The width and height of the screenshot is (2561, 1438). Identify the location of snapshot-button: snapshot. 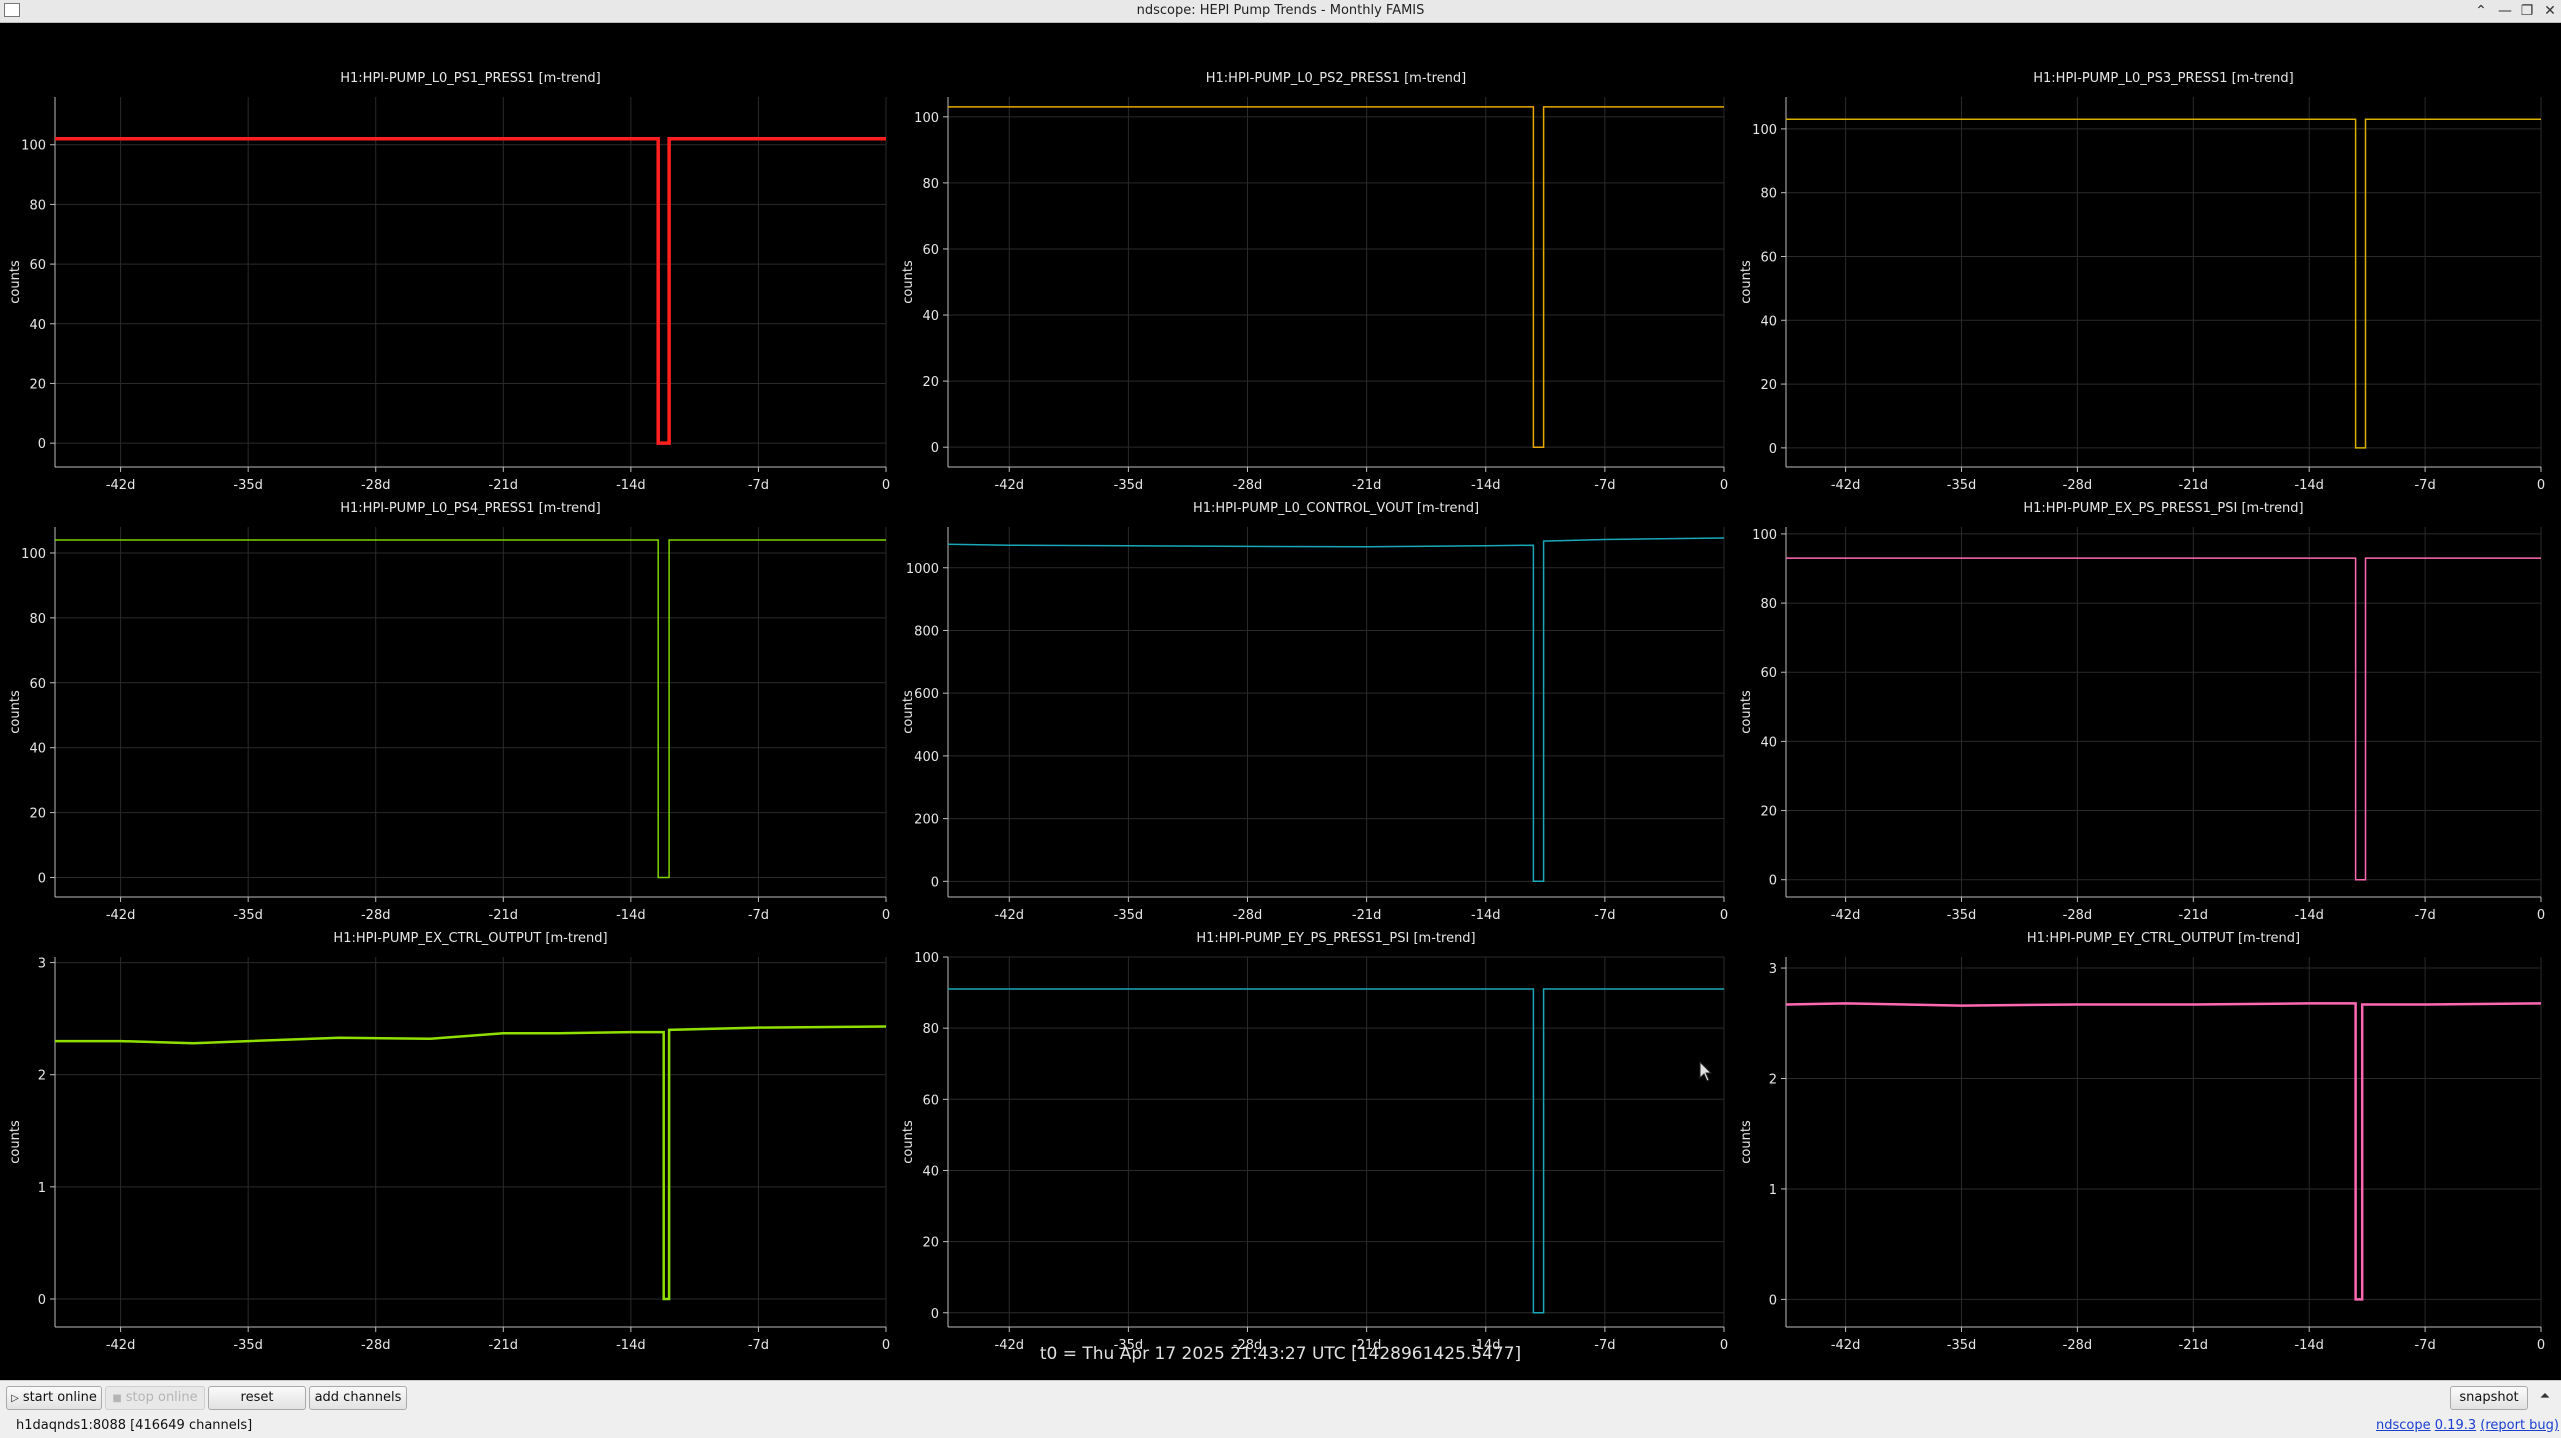
(2489, 1398).